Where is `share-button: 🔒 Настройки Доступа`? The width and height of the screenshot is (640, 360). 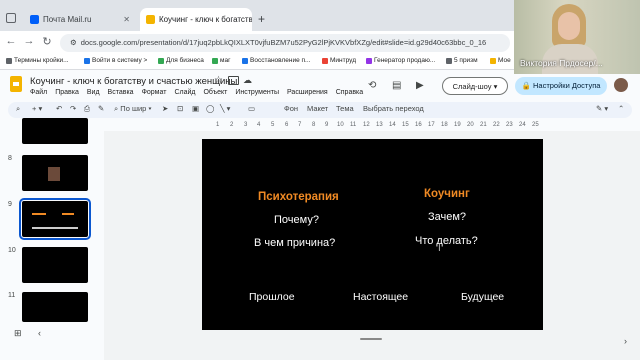 share-button: 🔒 Настройки Доступа is located at coordinates (561, 86).